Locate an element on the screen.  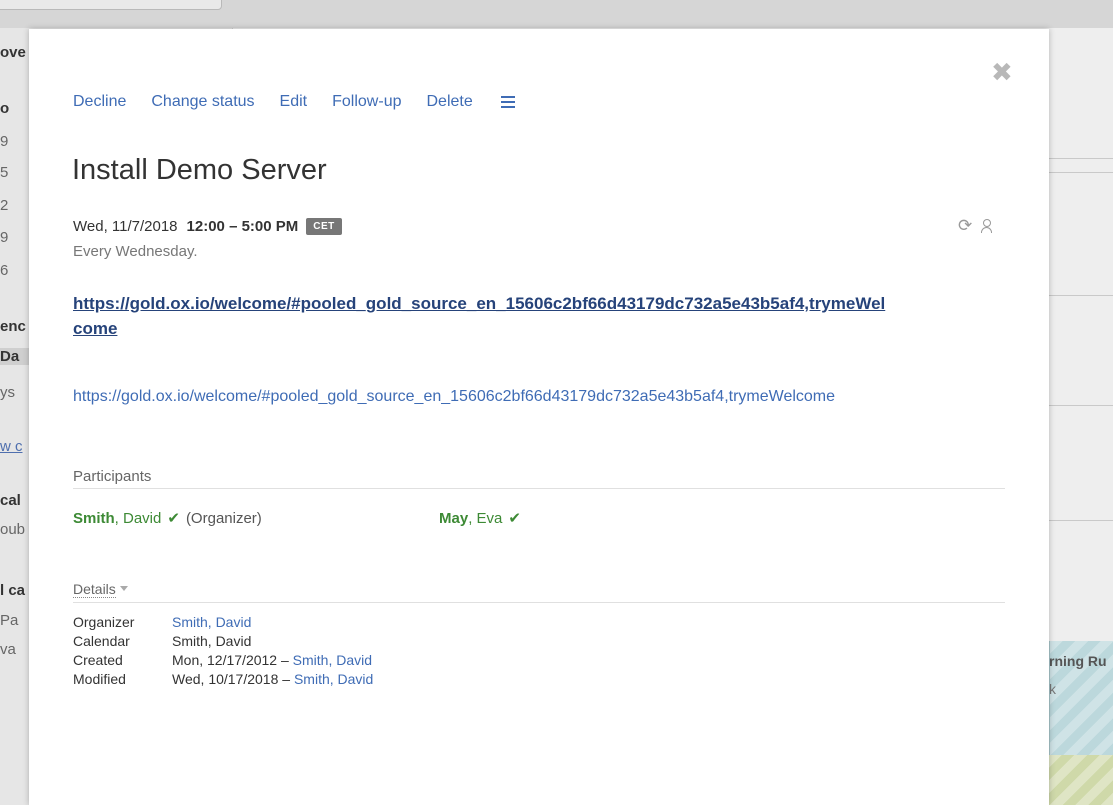
hamburger-menu-icon is located at coordinates (507, 102).